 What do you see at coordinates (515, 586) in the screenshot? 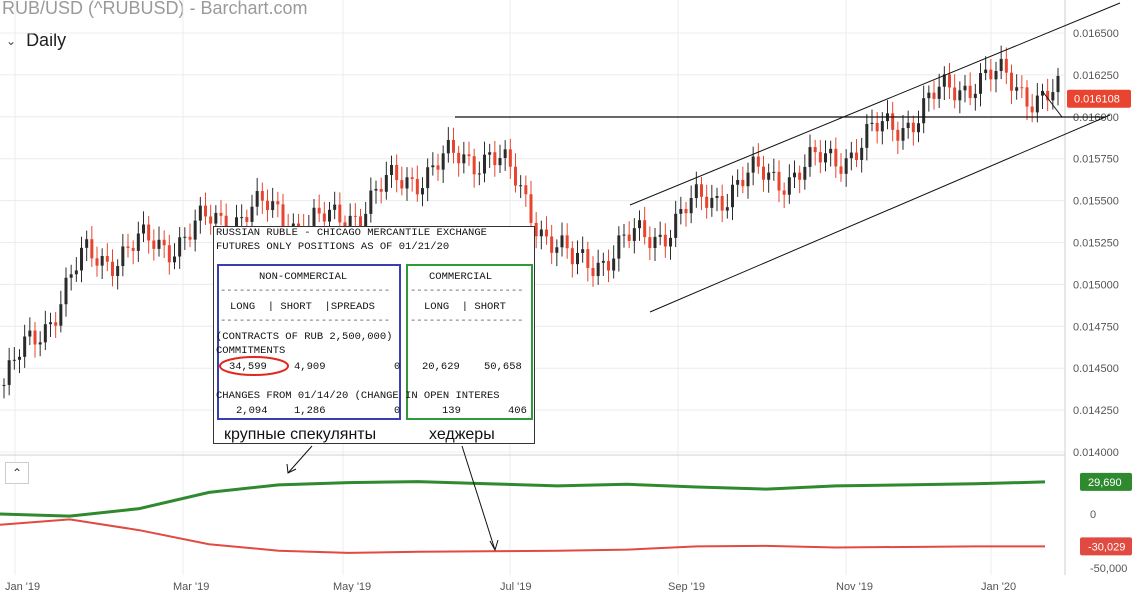
I see `x-tick-label: Jul '19` at bounding box center [515, 586].